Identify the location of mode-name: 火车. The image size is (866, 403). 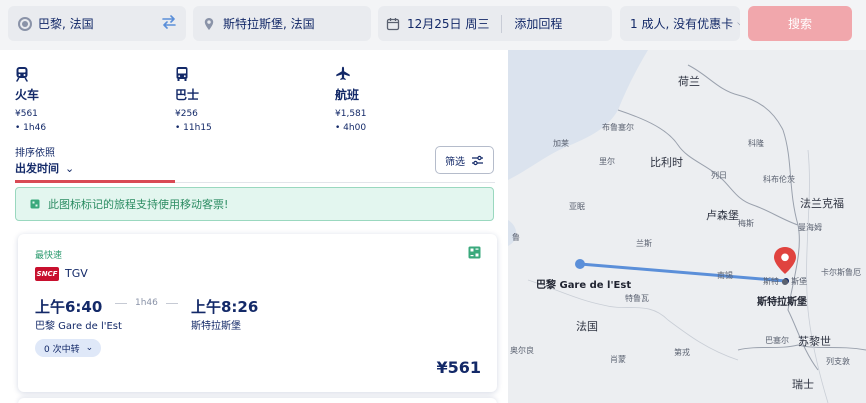
(27, 95).